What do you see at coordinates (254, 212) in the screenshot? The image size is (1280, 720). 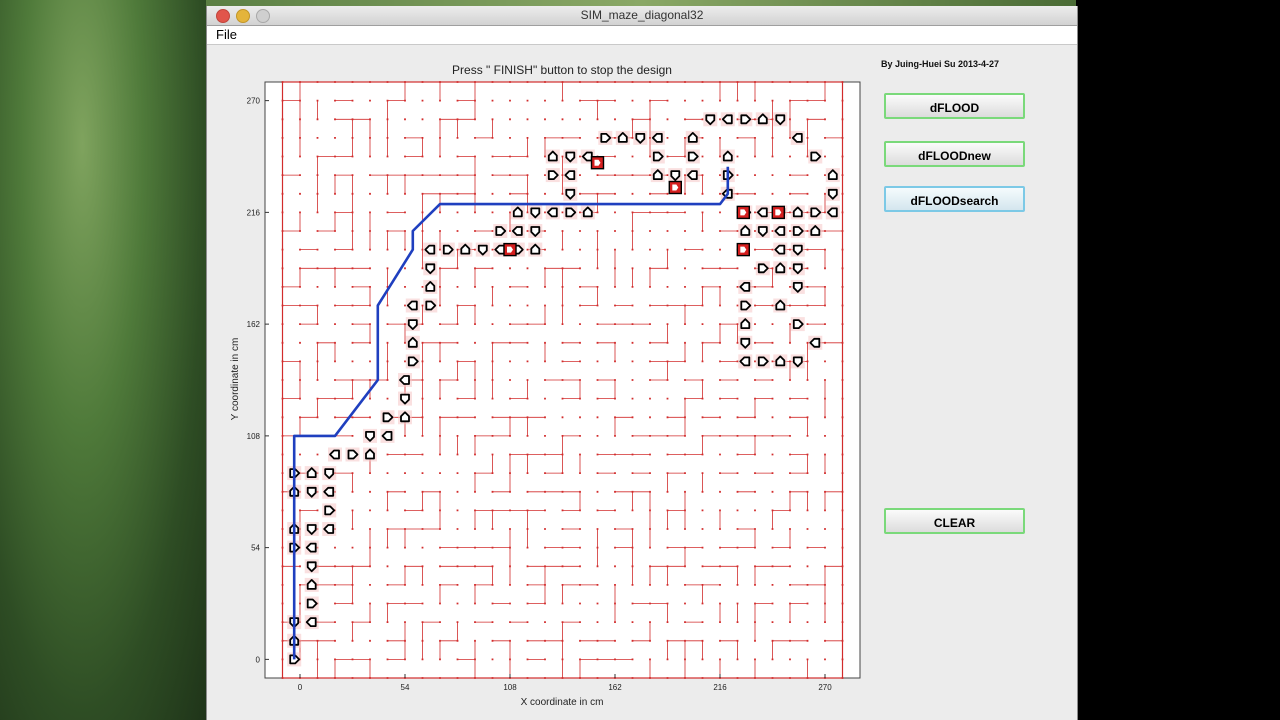 I see `y-tick-label: 216` at bounding box center [254, 212].